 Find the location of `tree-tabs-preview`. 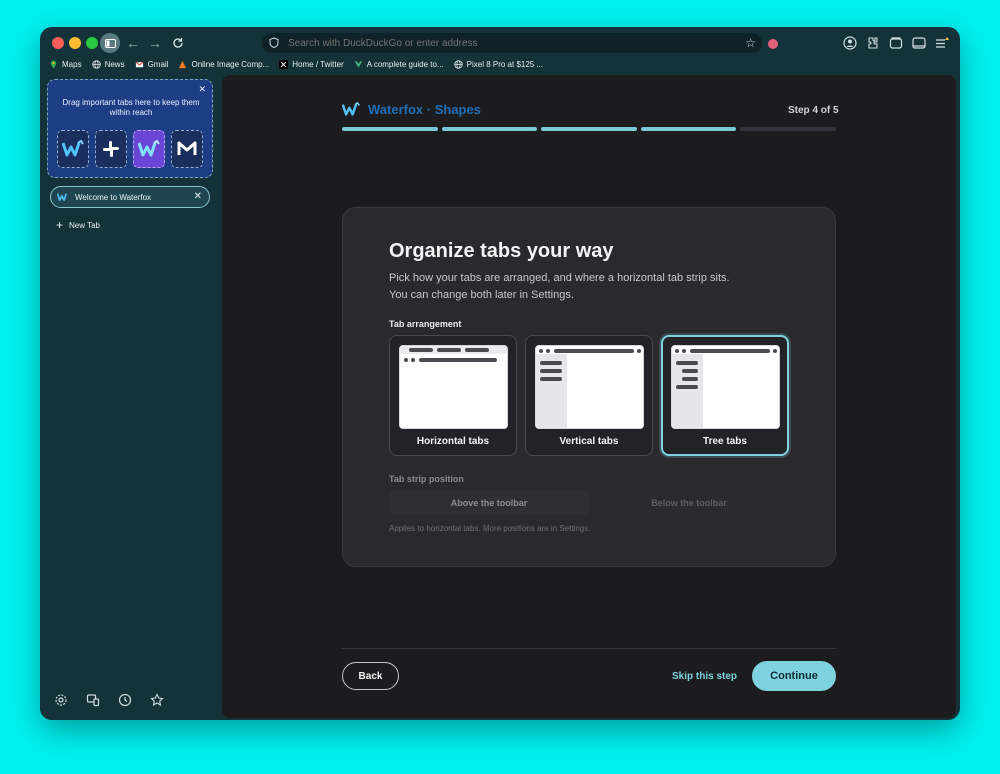

tree-tabs-preview is located at coordinates (725, 387).